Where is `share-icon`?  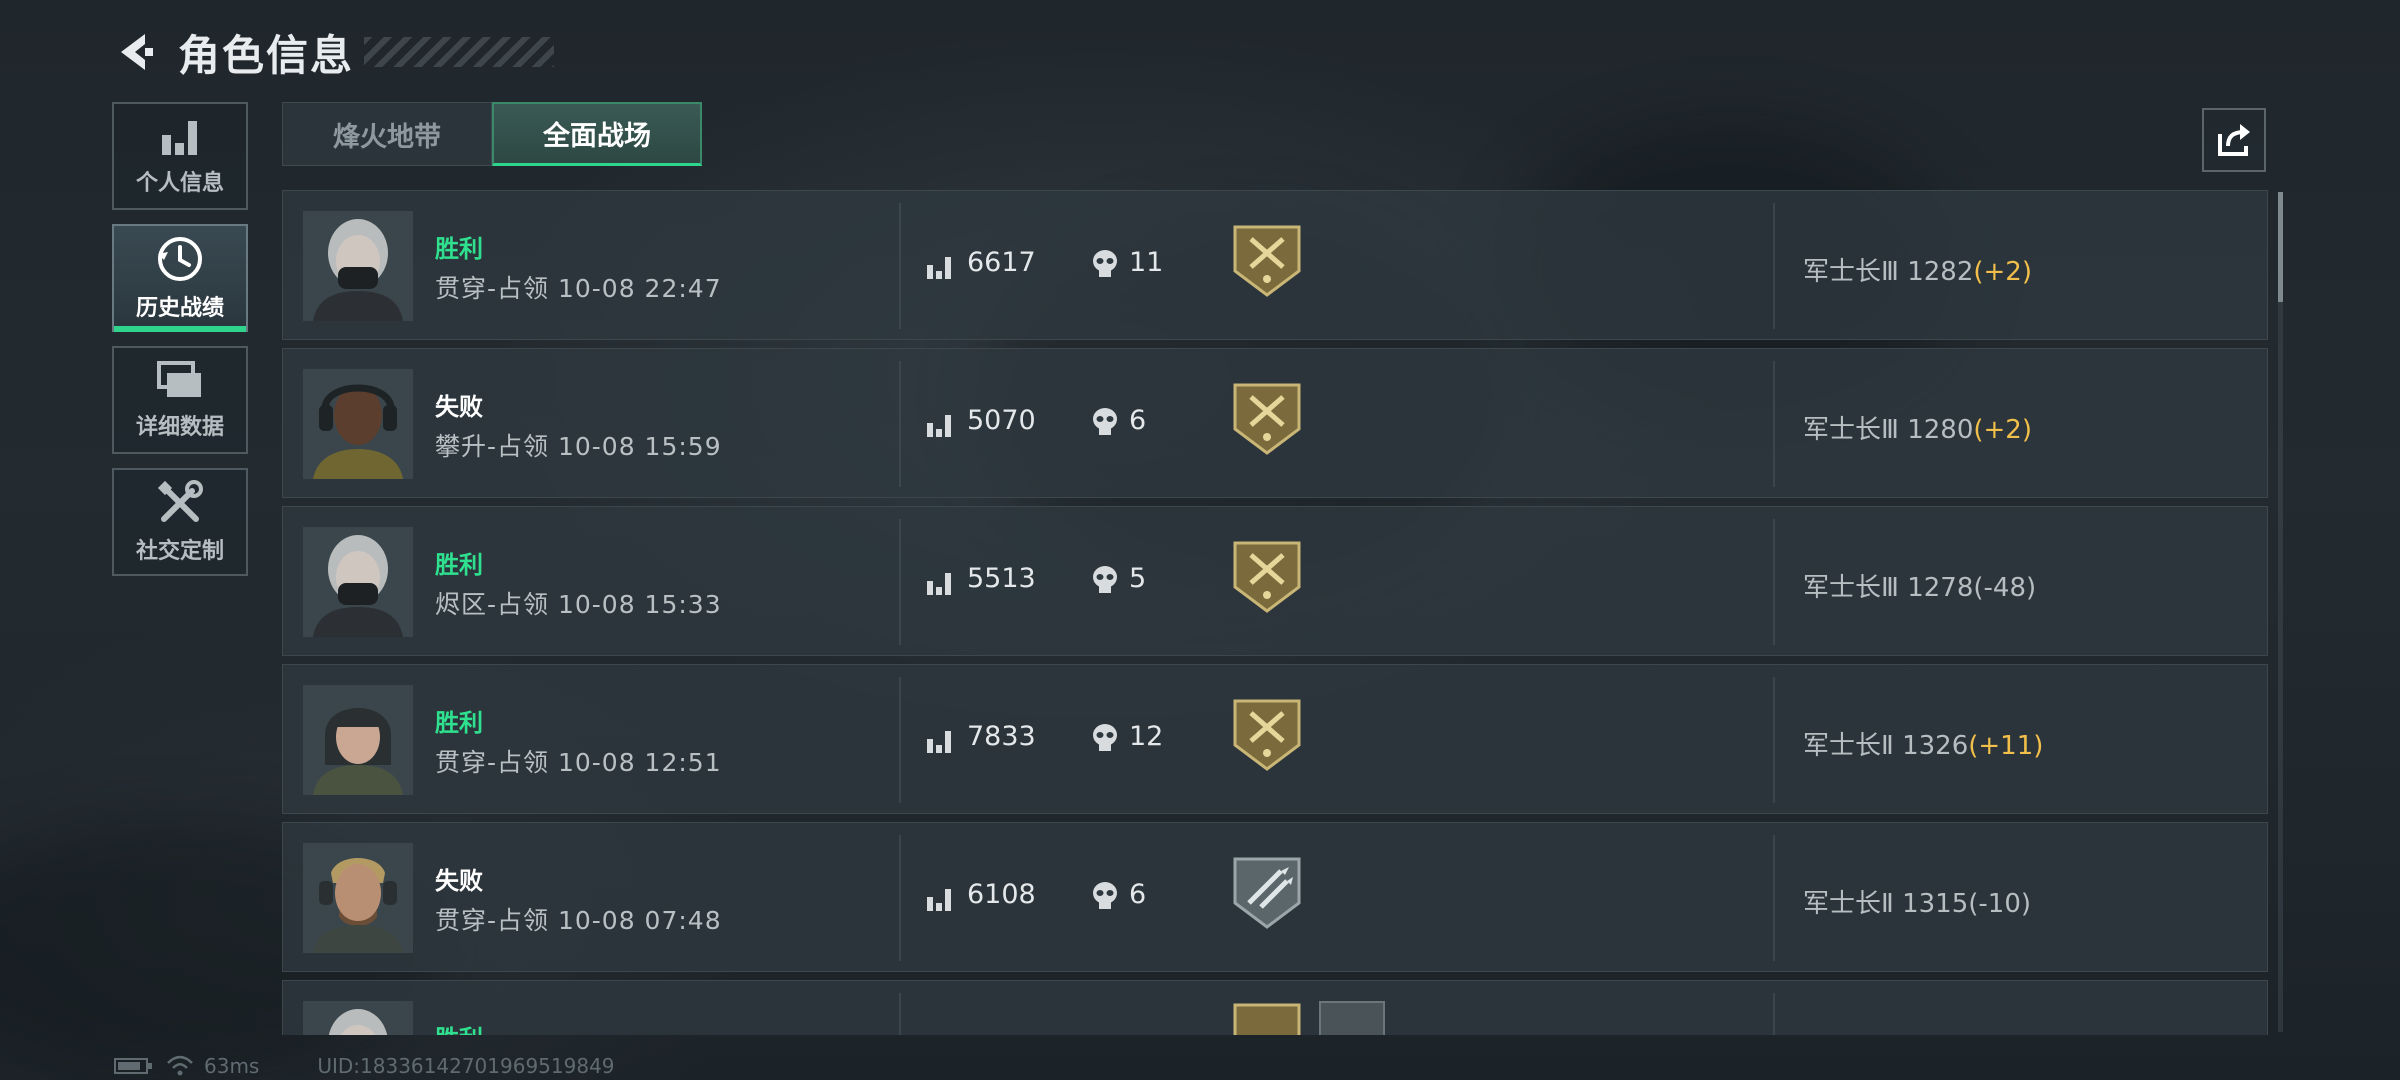
share-icon is located at coordinates (2234, 140).